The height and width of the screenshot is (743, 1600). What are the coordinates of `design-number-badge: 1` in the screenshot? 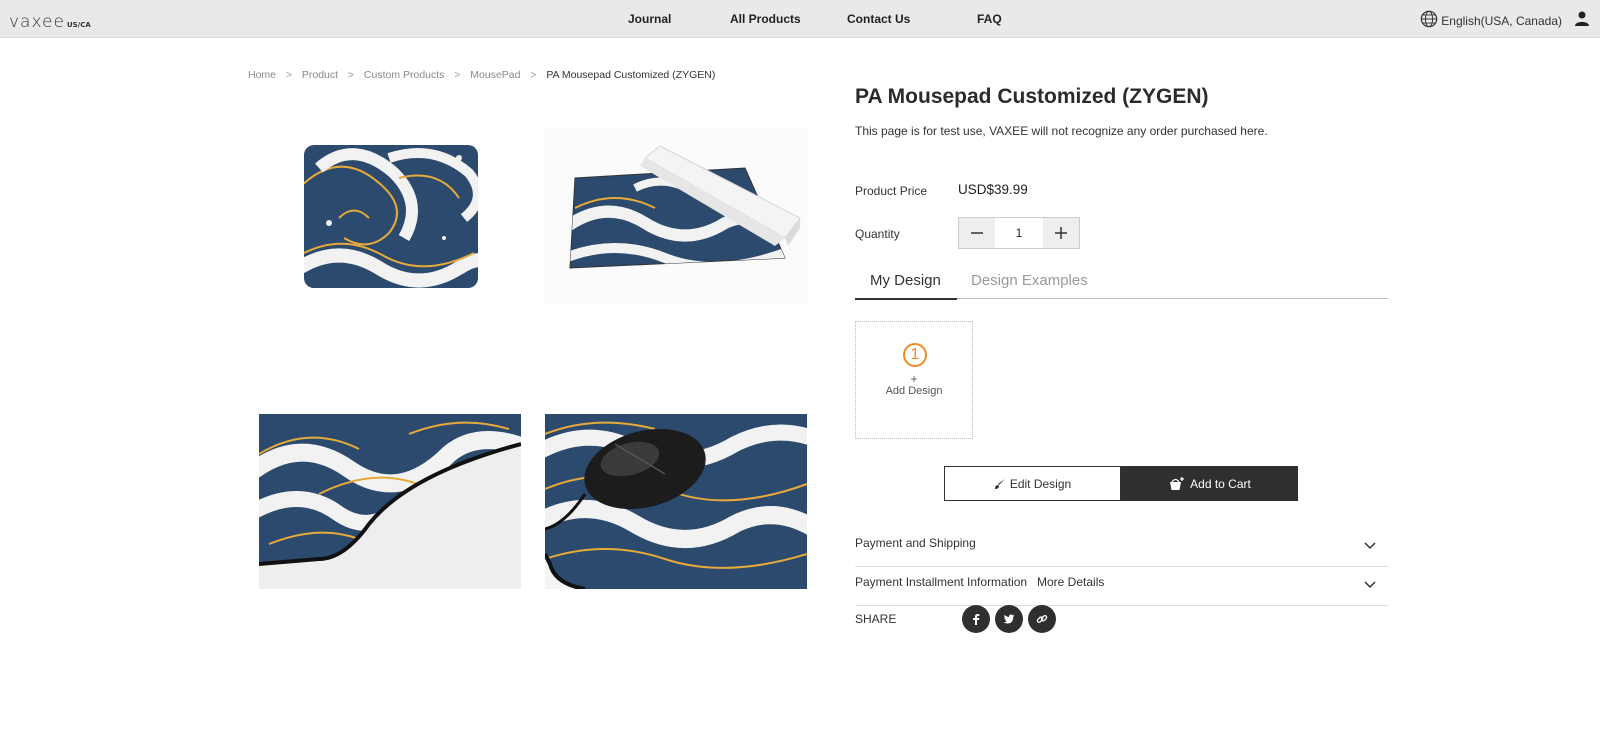 It's located at (915, 355).